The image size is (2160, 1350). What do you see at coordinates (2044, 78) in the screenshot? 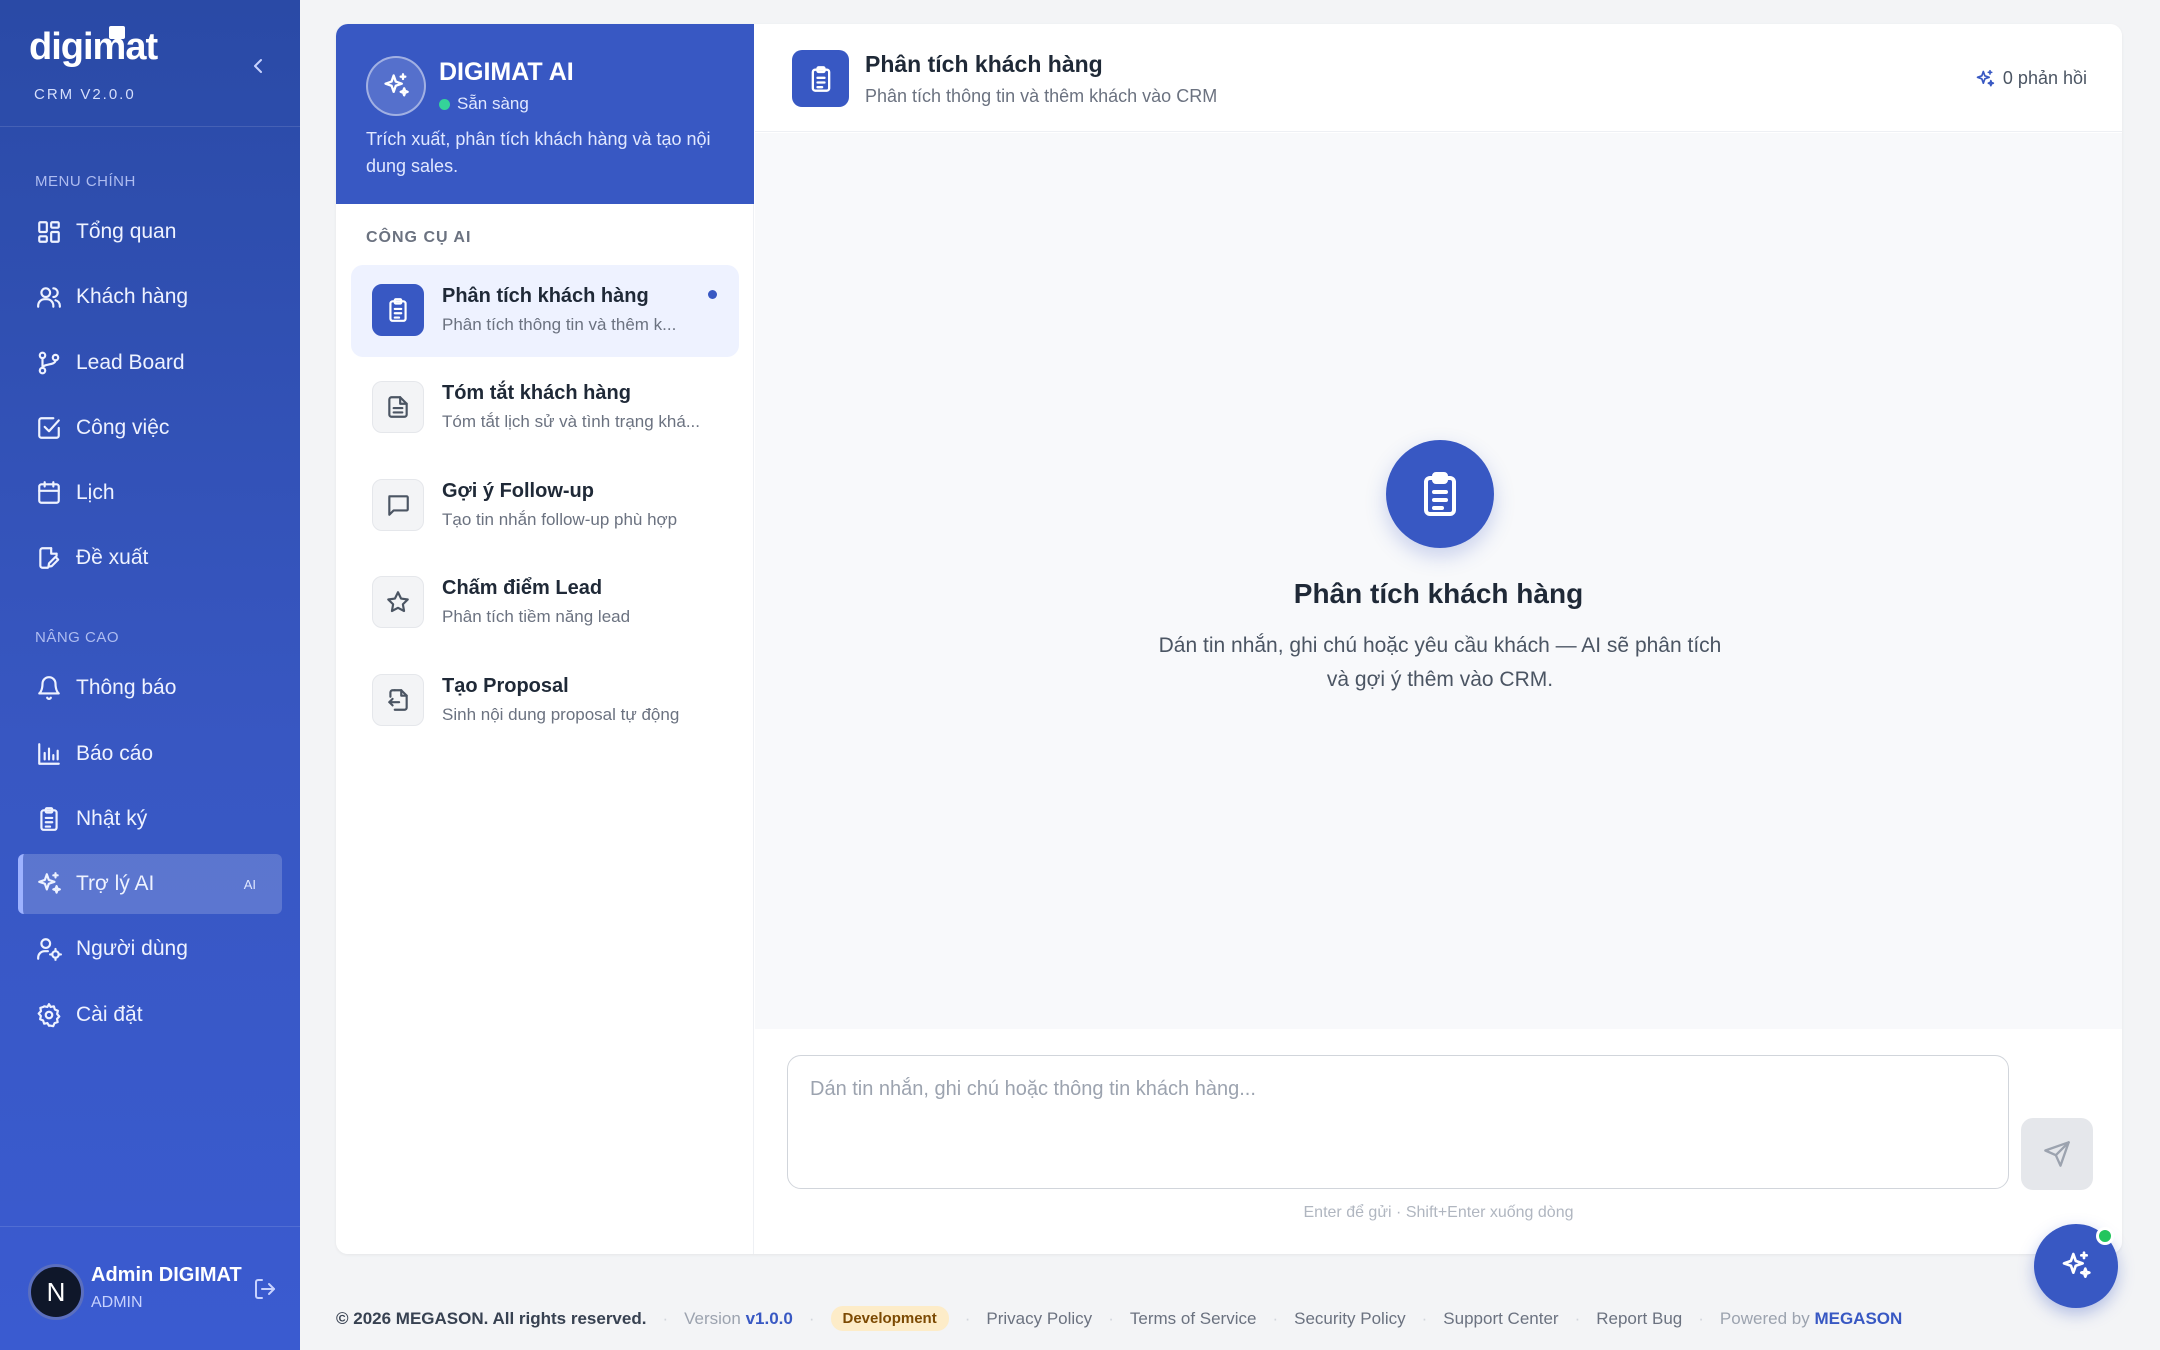
I see `response-count-text: 0 phản hồi` at bounding box center [2044, 78].